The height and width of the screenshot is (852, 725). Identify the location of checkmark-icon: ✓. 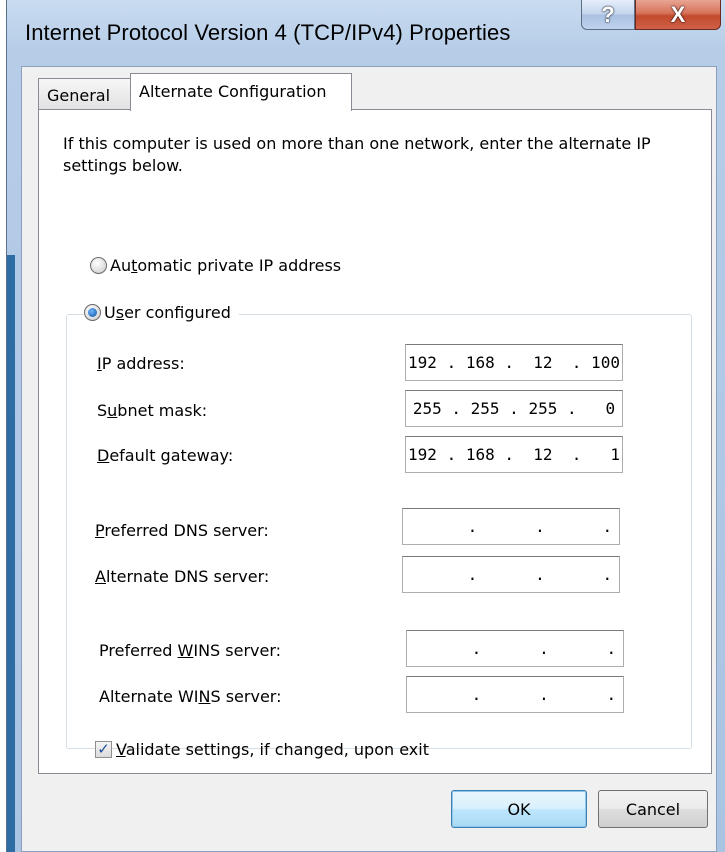
(103, 749).